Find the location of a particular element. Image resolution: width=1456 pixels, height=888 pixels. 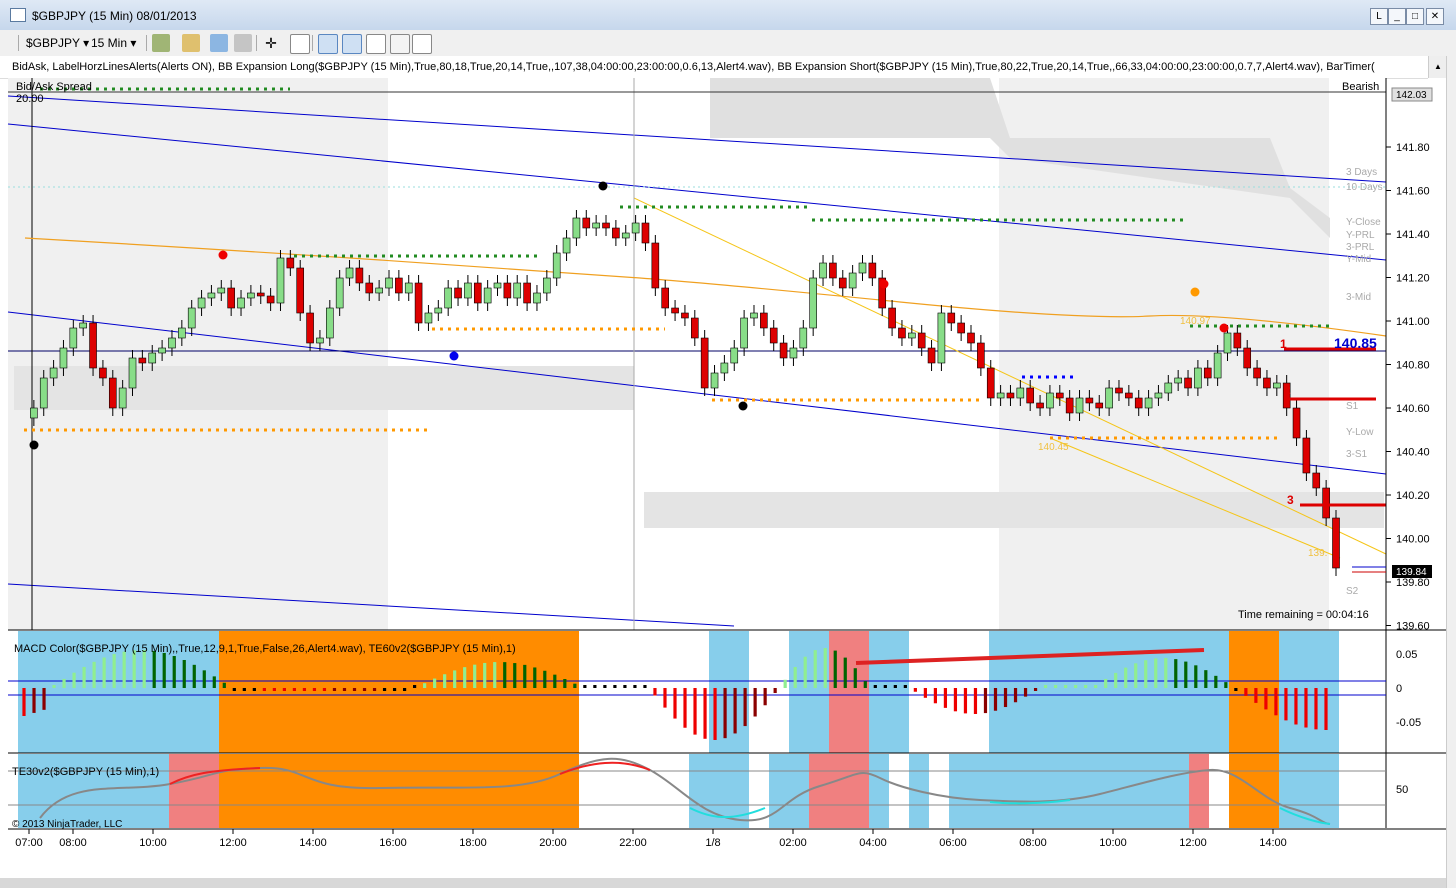

minimize-button: _ is located at coordinates (1397, 16).